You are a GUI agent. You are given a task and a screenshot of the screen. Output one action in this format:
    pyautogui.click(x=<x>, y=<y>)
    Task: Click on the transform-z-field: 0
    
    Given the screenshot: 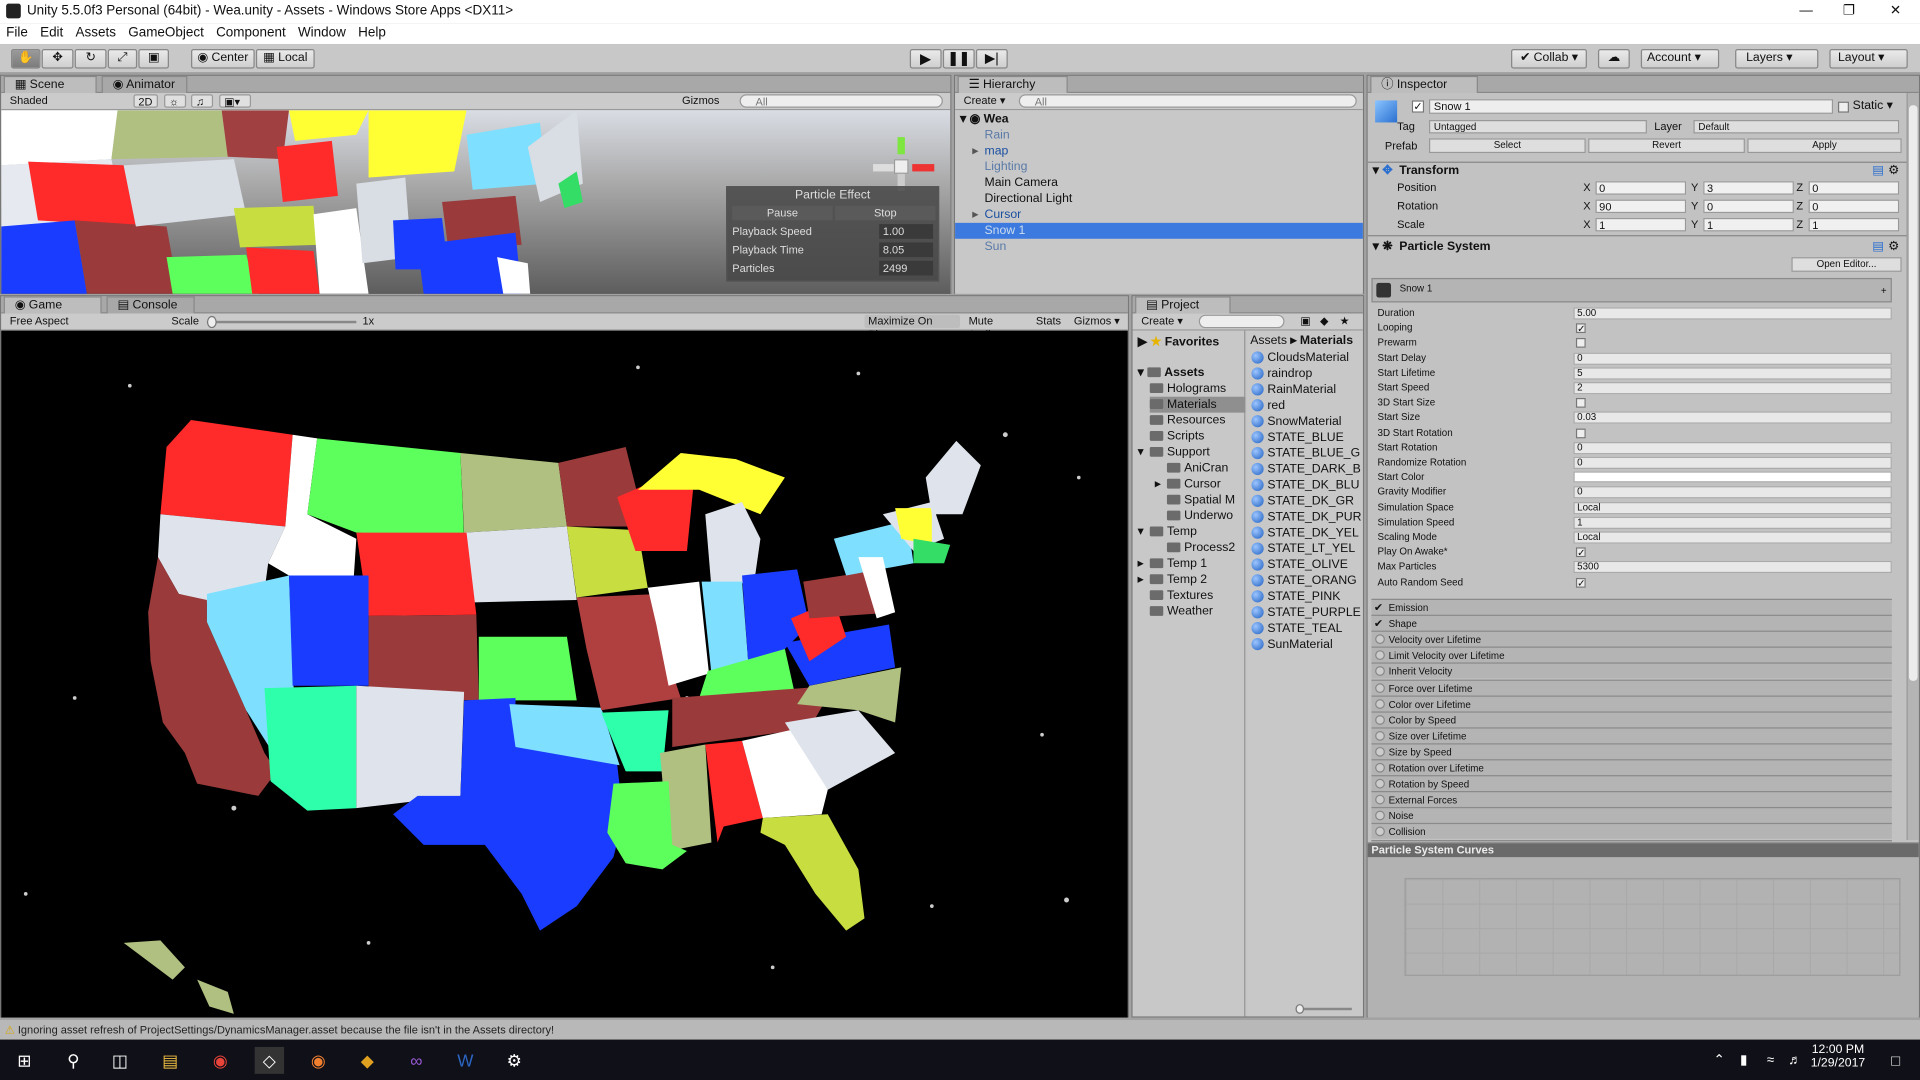 What is the action you would take?
    pyautogui.click(x=1854, y=206)
    